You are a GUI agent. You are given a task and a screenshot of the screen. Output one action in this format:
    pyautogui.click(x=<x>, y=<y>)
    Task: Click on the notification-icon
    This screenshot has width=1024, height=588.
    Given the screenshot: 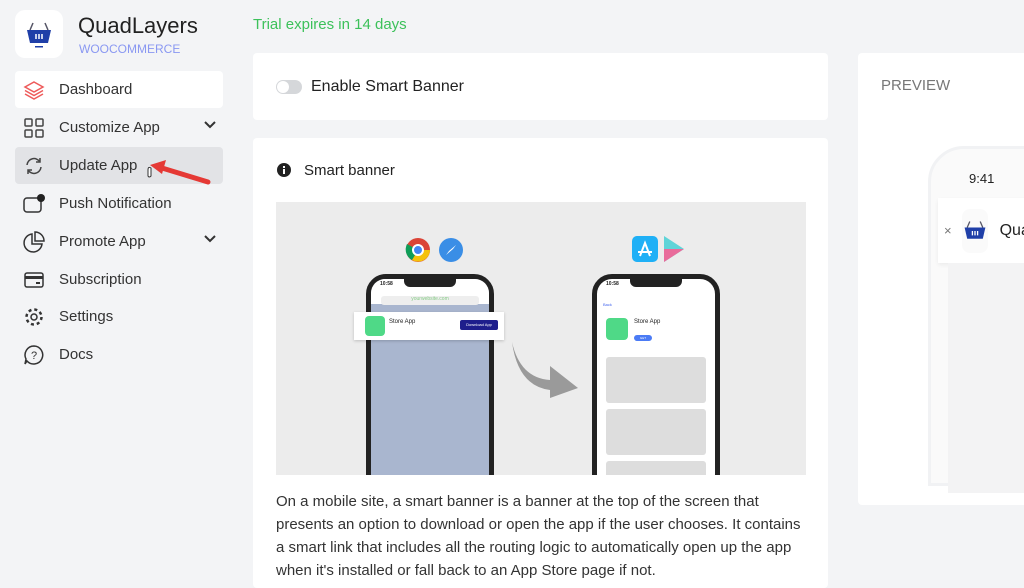 What is the action you would take?
    pyautogui.click(x=34, y=204)
    